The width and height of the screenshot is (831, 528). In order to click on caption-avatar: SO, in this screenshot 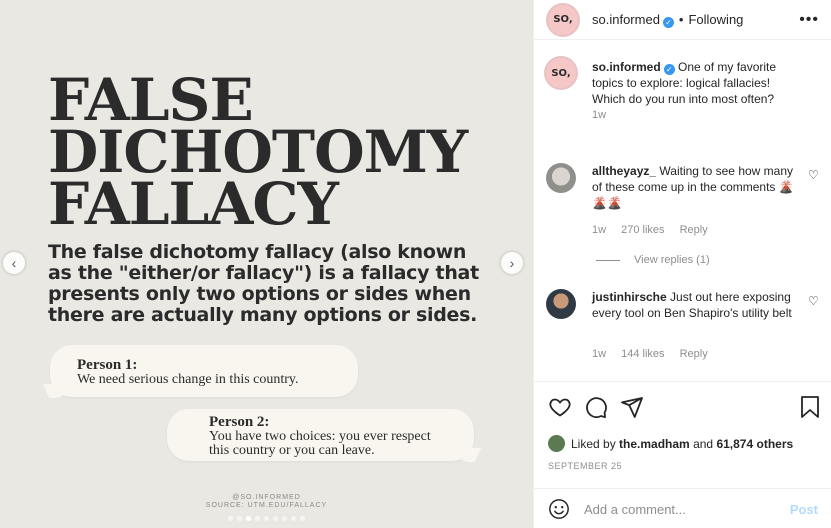, I will do `click(561, 73)`.